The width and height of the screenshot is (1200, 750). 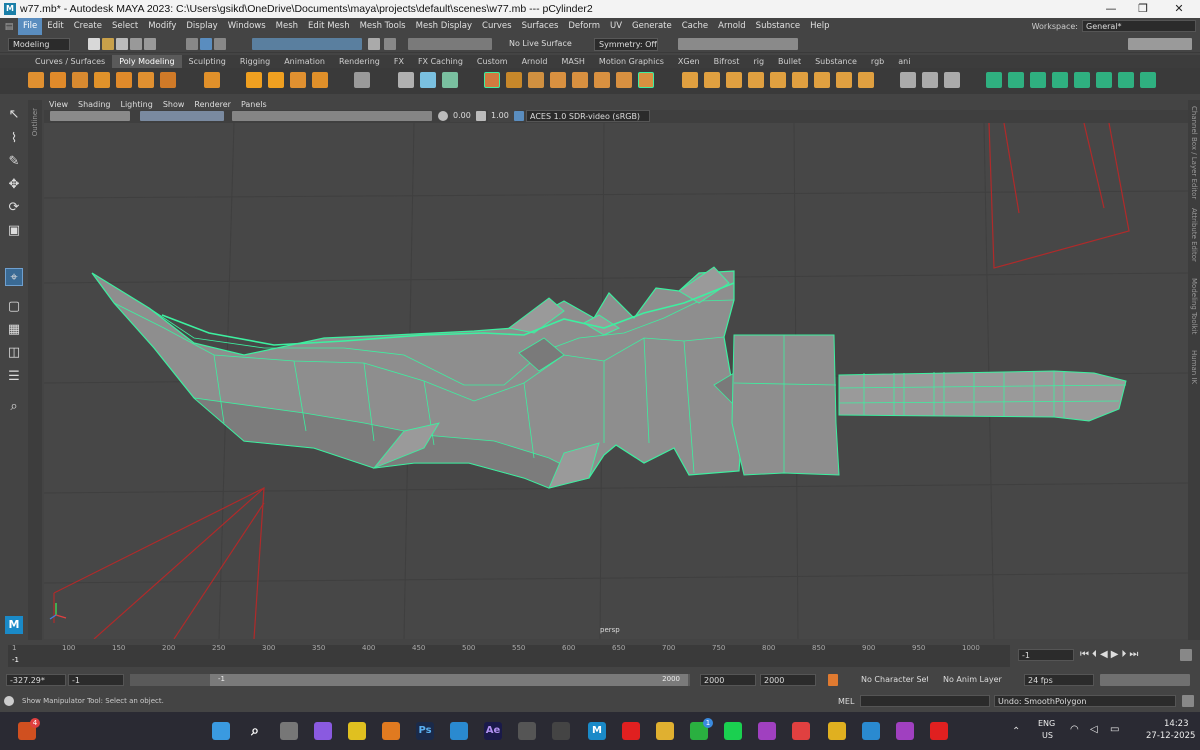 What do you see at coordinates (602, 80) in the screenshot?
I see `fill-hole-icon` at bounding box center [602, 80].